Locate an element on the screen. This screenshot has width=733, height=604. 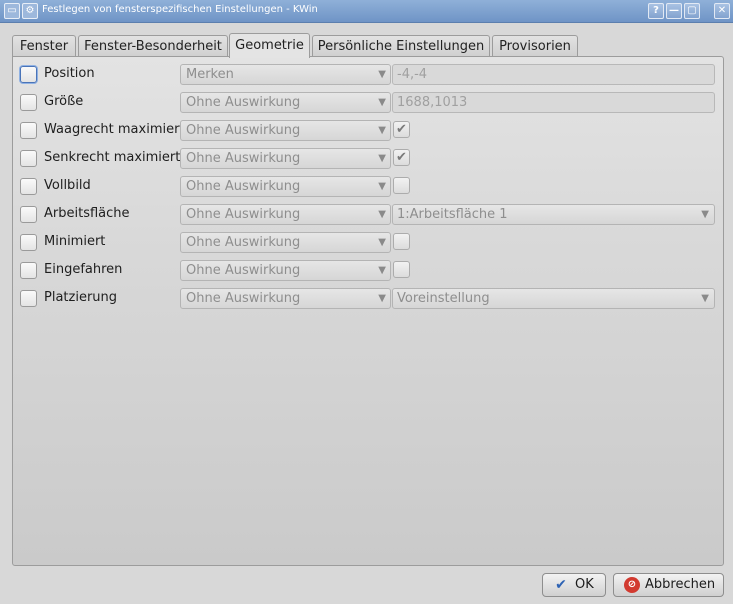
fullscreen-rule-select: Ohne Auswirkung ▼ is located at coordinates (285, 186).